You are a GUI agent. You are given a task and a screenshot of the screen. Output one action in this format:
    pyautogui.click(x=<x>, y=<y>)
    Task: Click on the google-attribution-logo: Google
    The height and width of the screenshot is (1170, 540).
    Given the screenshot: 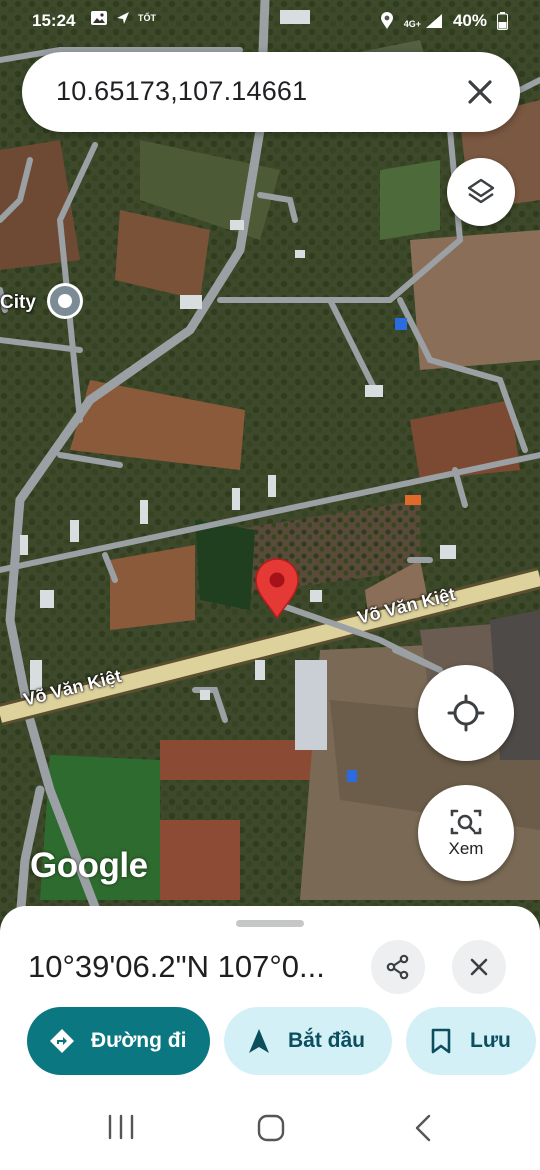 What is the action you would take?
    pyautogui.click(x=89, y=865)
    